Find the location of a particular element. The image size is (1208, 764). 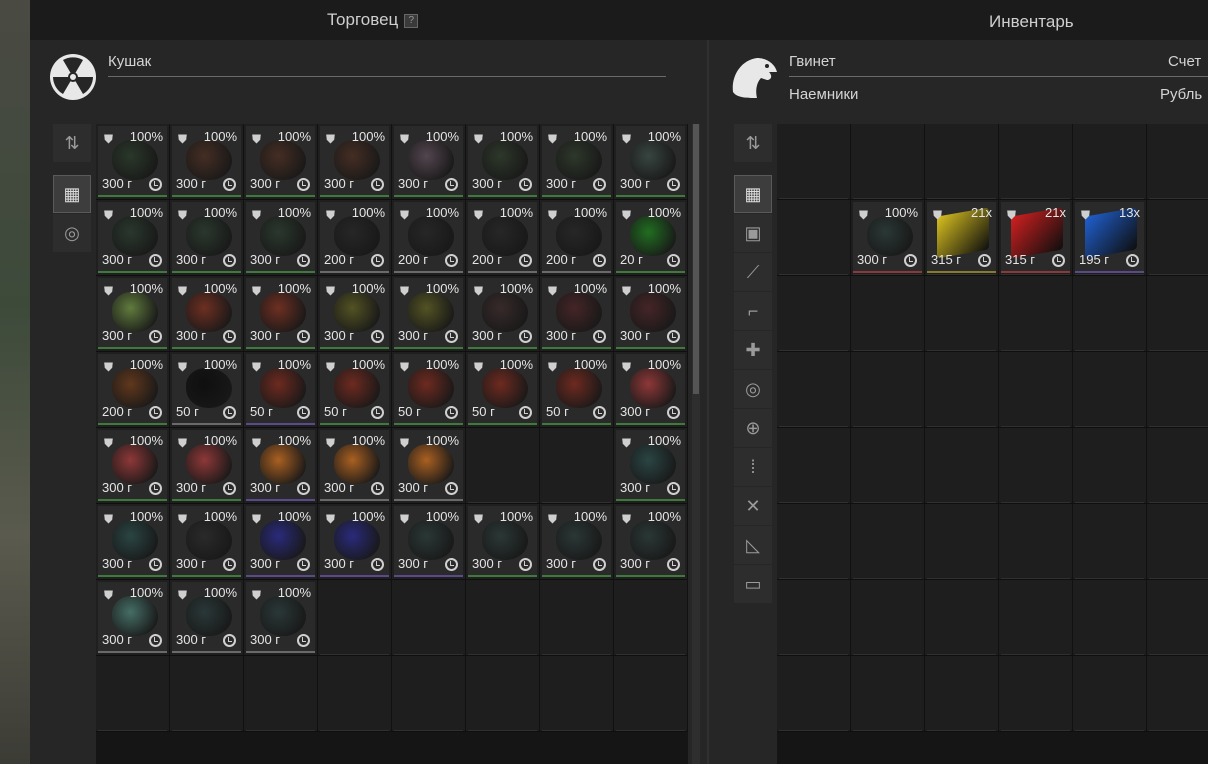

ruler-icon: ◺ is located at coordinates (753, 545).